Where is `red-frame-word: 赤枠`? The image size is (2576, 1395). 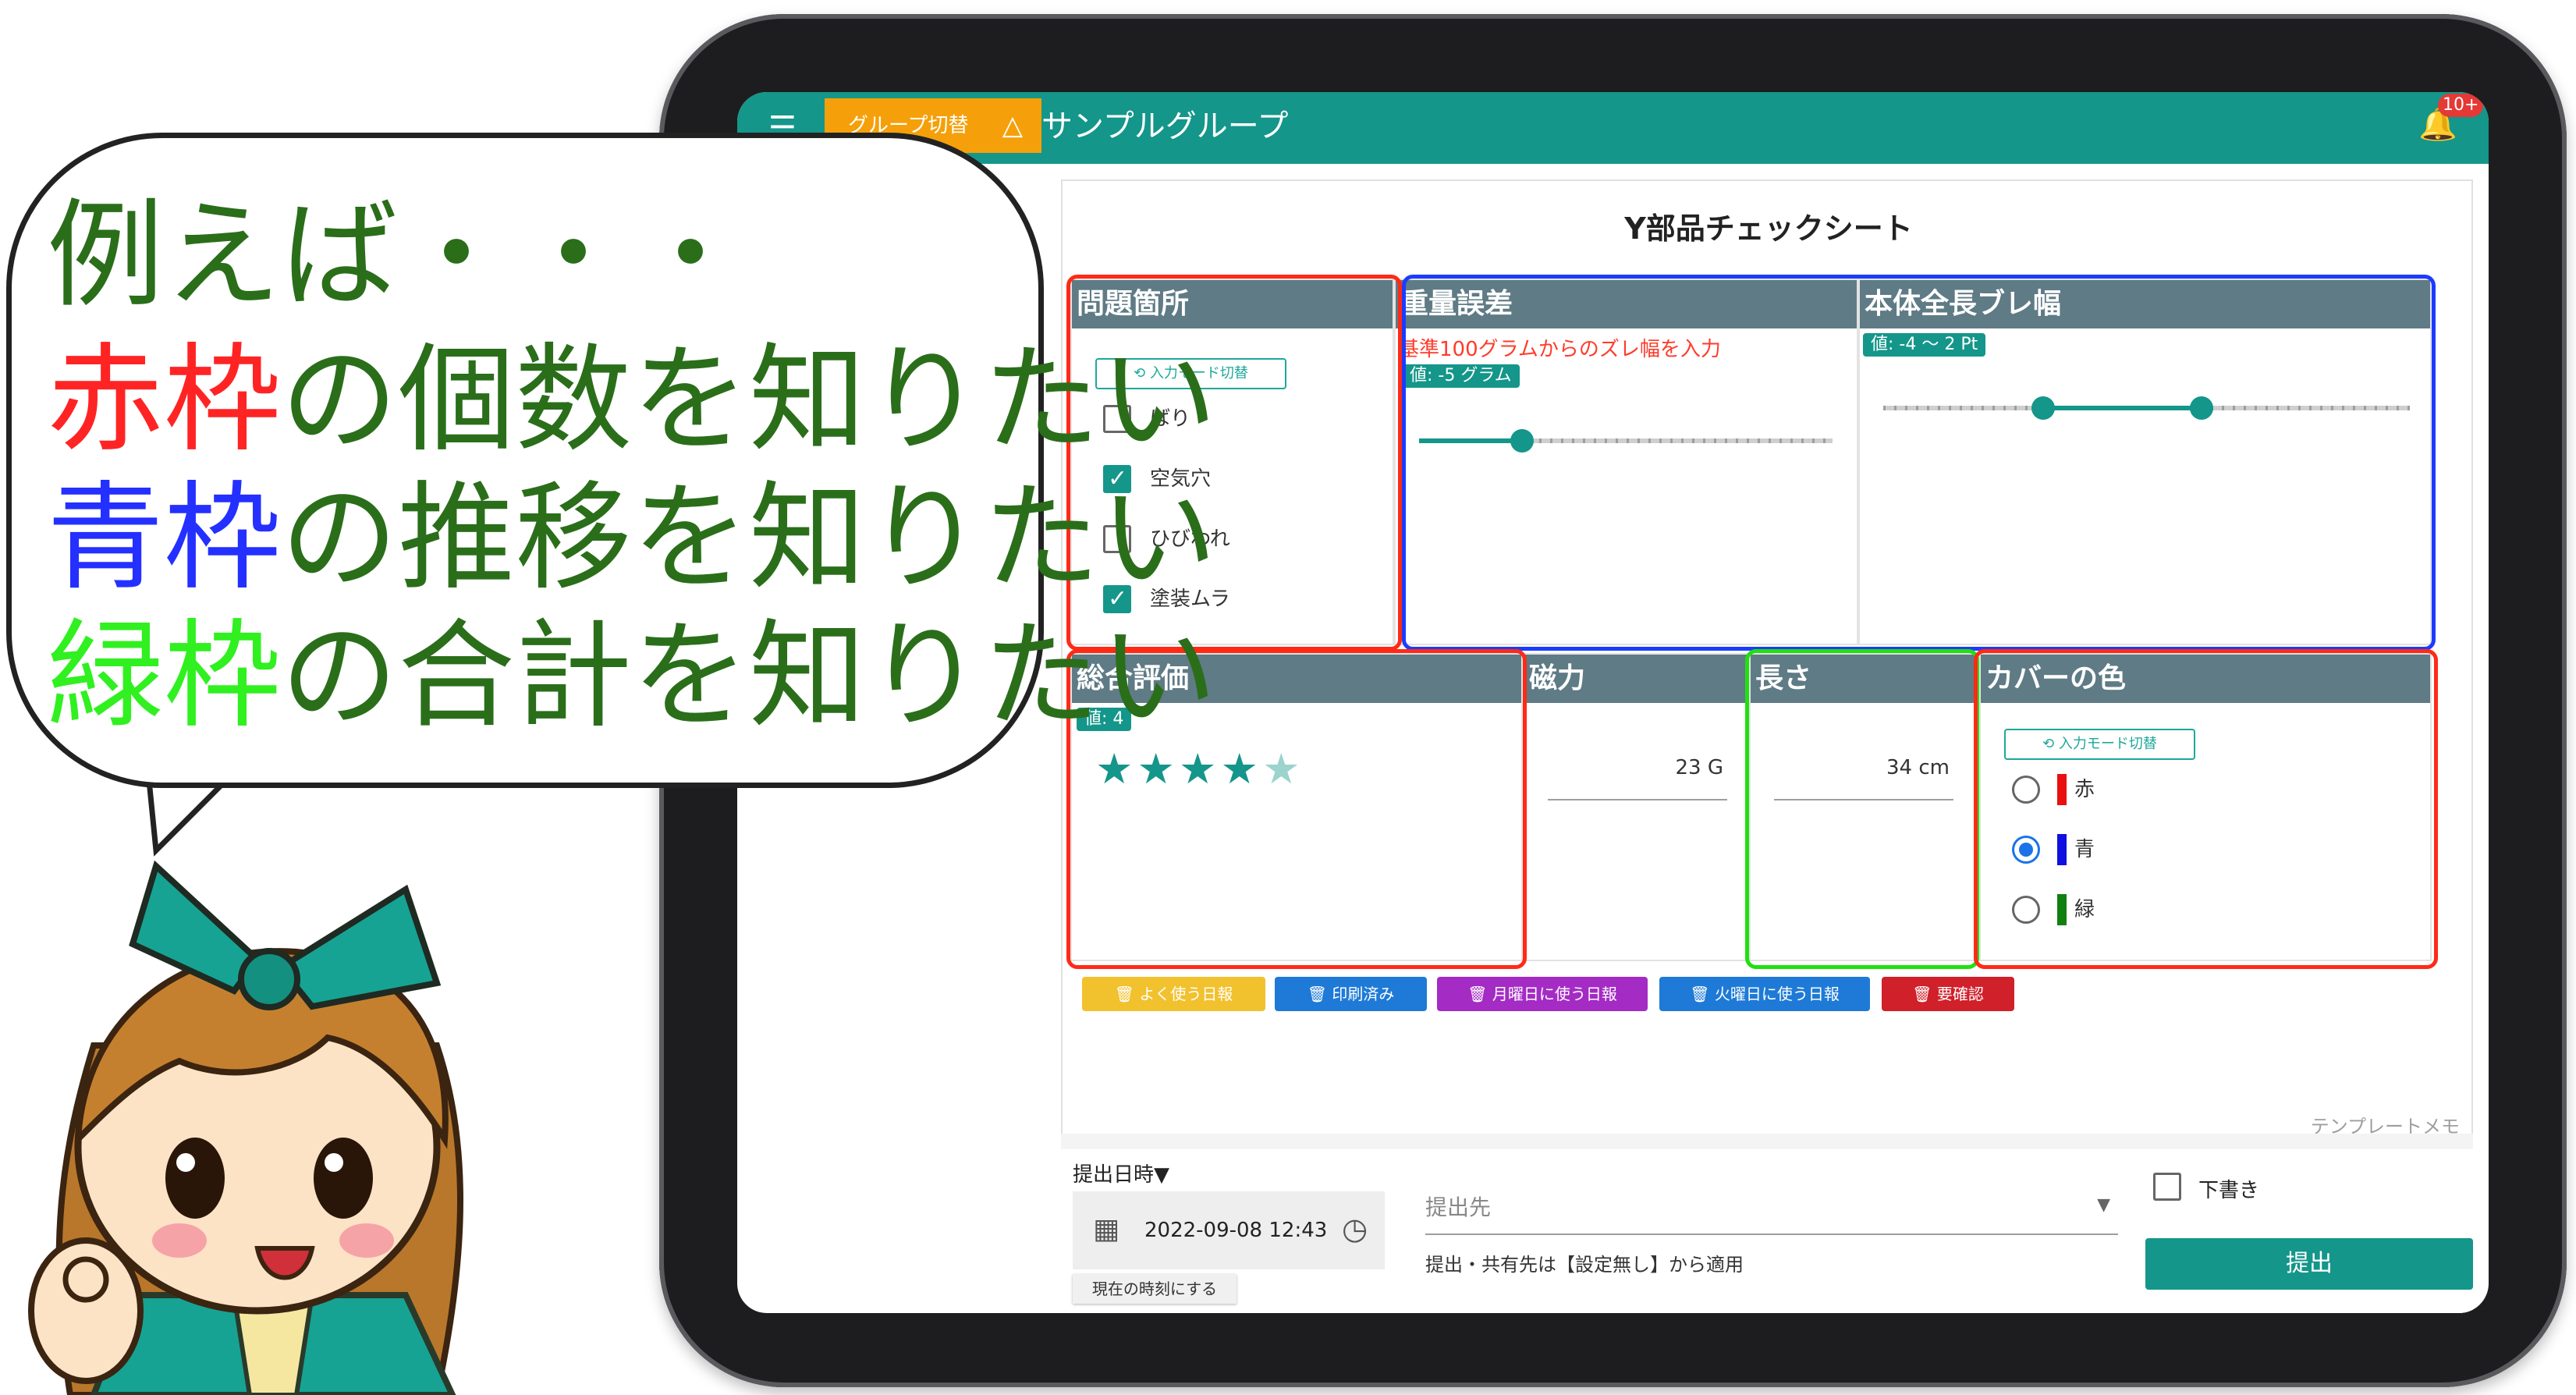
red-frame-word: 赤枠 is located at coordinates (164, 400).